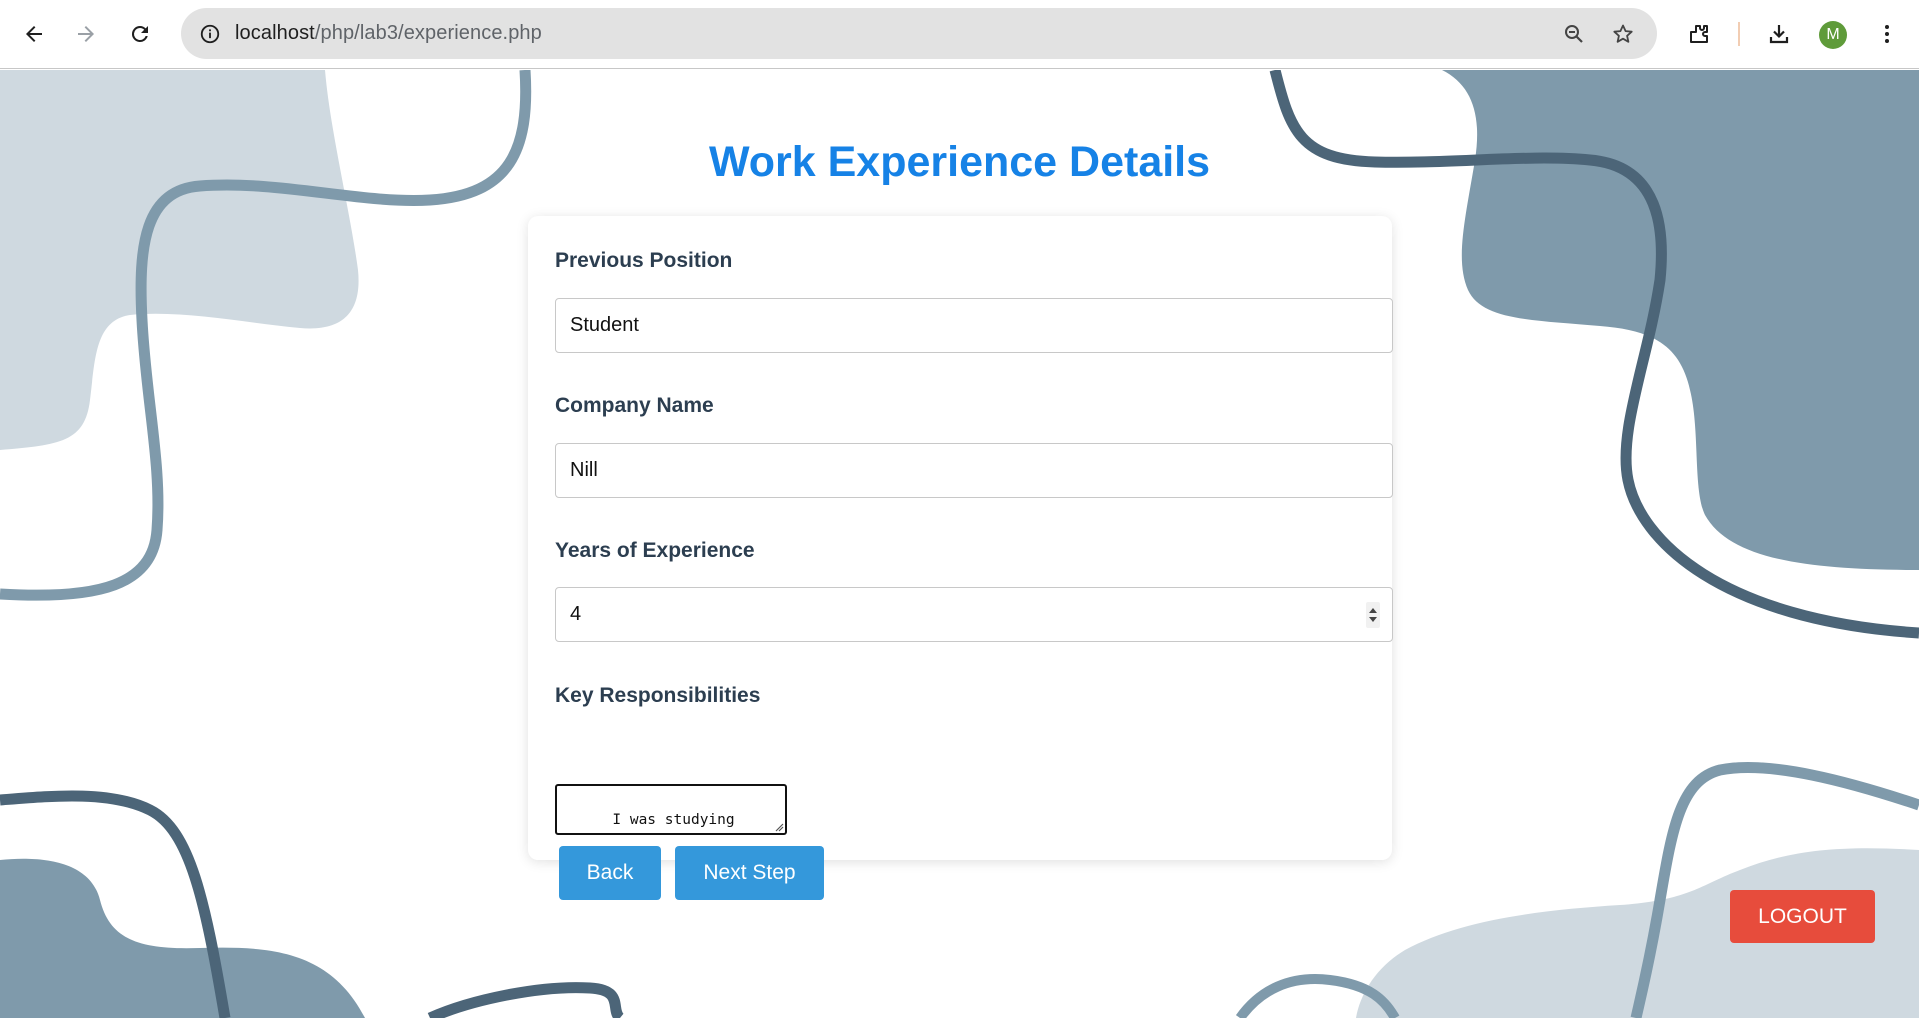 The height and width of the screenshot is (1018, 1919). Describe the element at coordinates (655, 550) in the screenshot. I see `years-label: Years of Experience` at that location.